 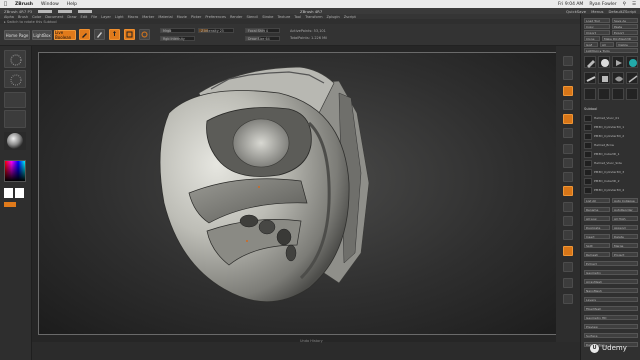 I want to click on scale-view-icon, so click(x=568, y=235).